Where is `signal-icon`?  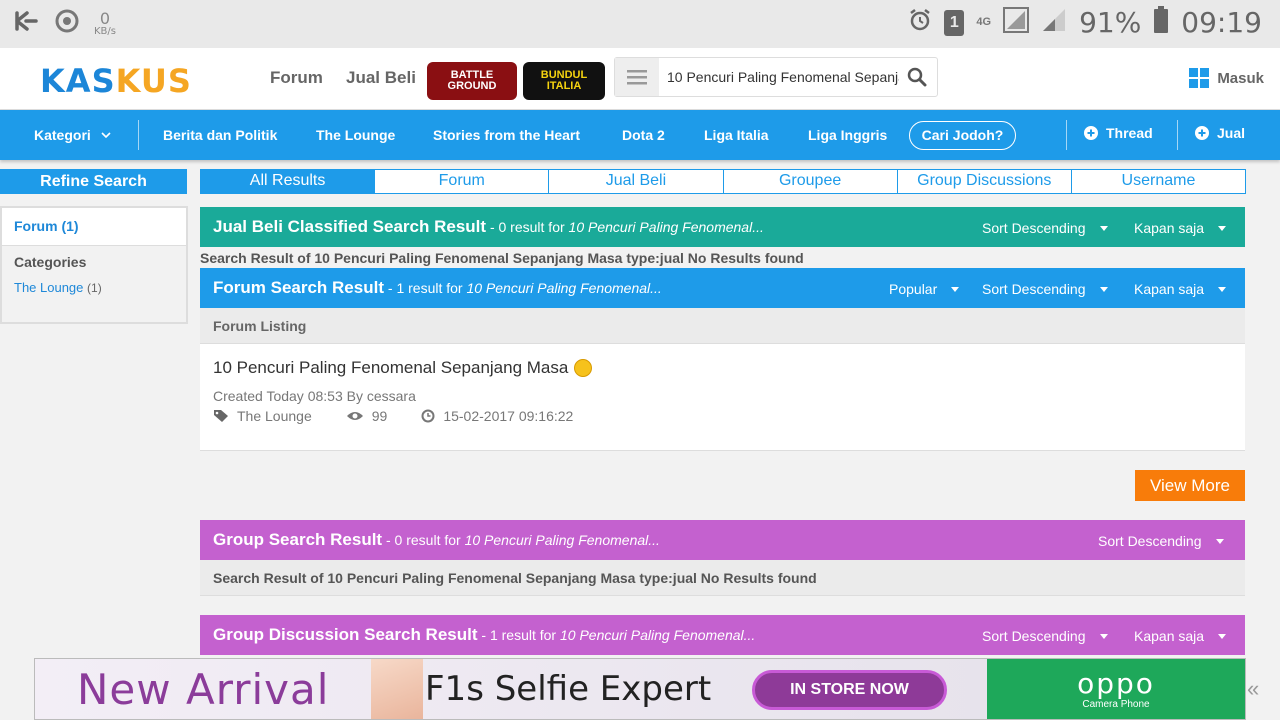
signal-icon is located at coordinates (1016, 22).